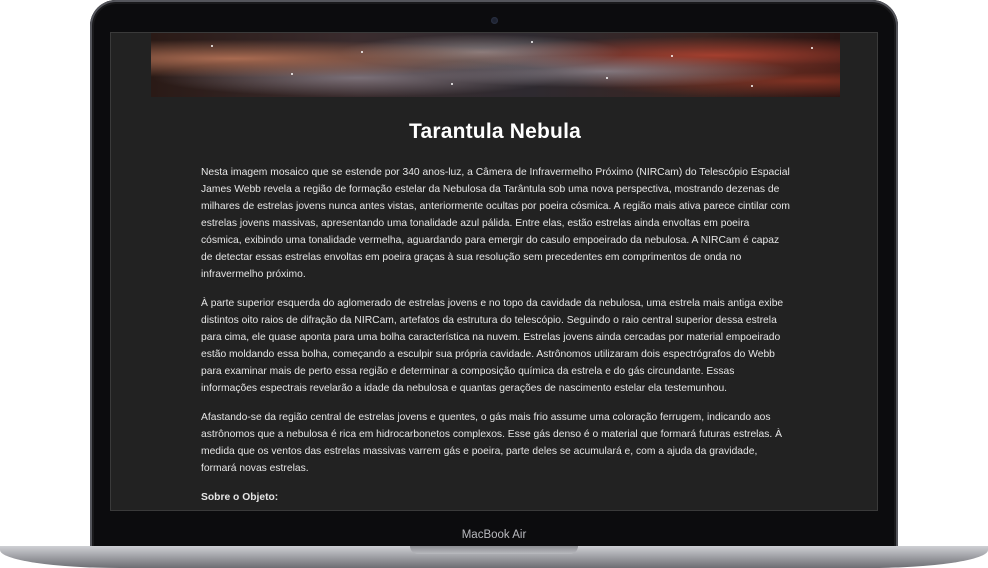  I want to click on about-heading: Sobre o Objeto:, so click(240, 497).